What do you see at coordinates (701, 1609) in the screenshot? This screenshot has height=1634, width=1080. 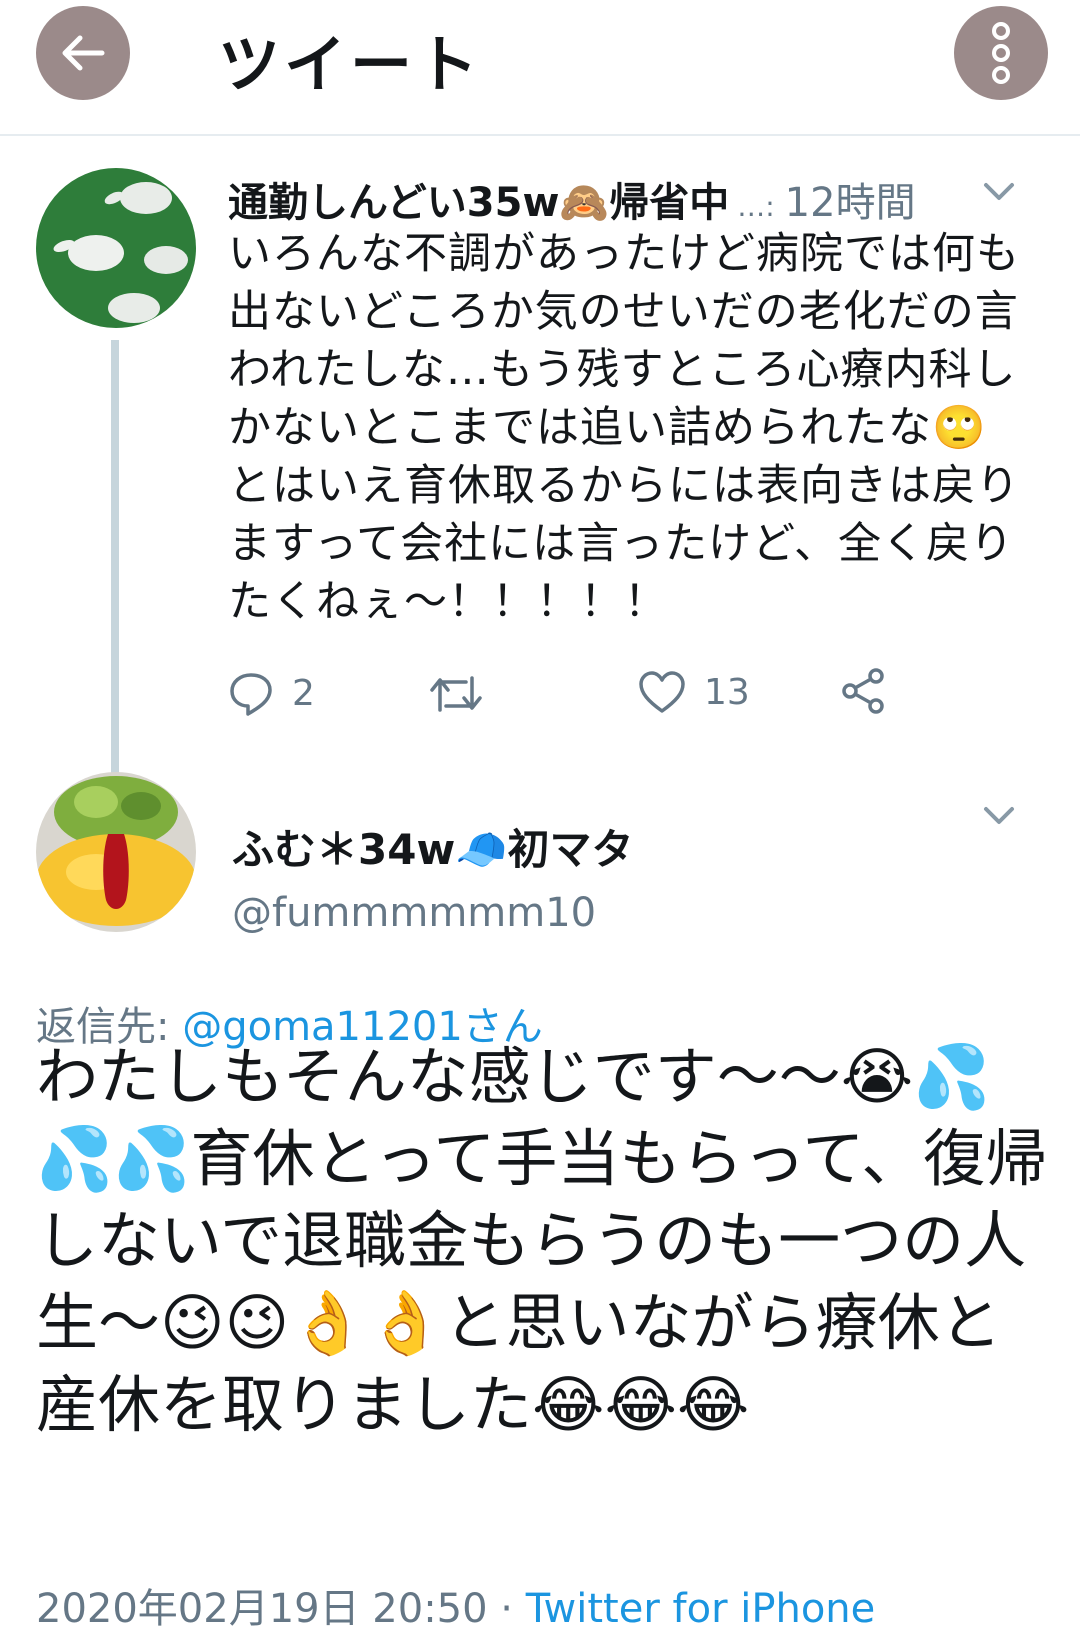 I see `client-link: Twitter for iPhone` at bounding box center [701, 1609].